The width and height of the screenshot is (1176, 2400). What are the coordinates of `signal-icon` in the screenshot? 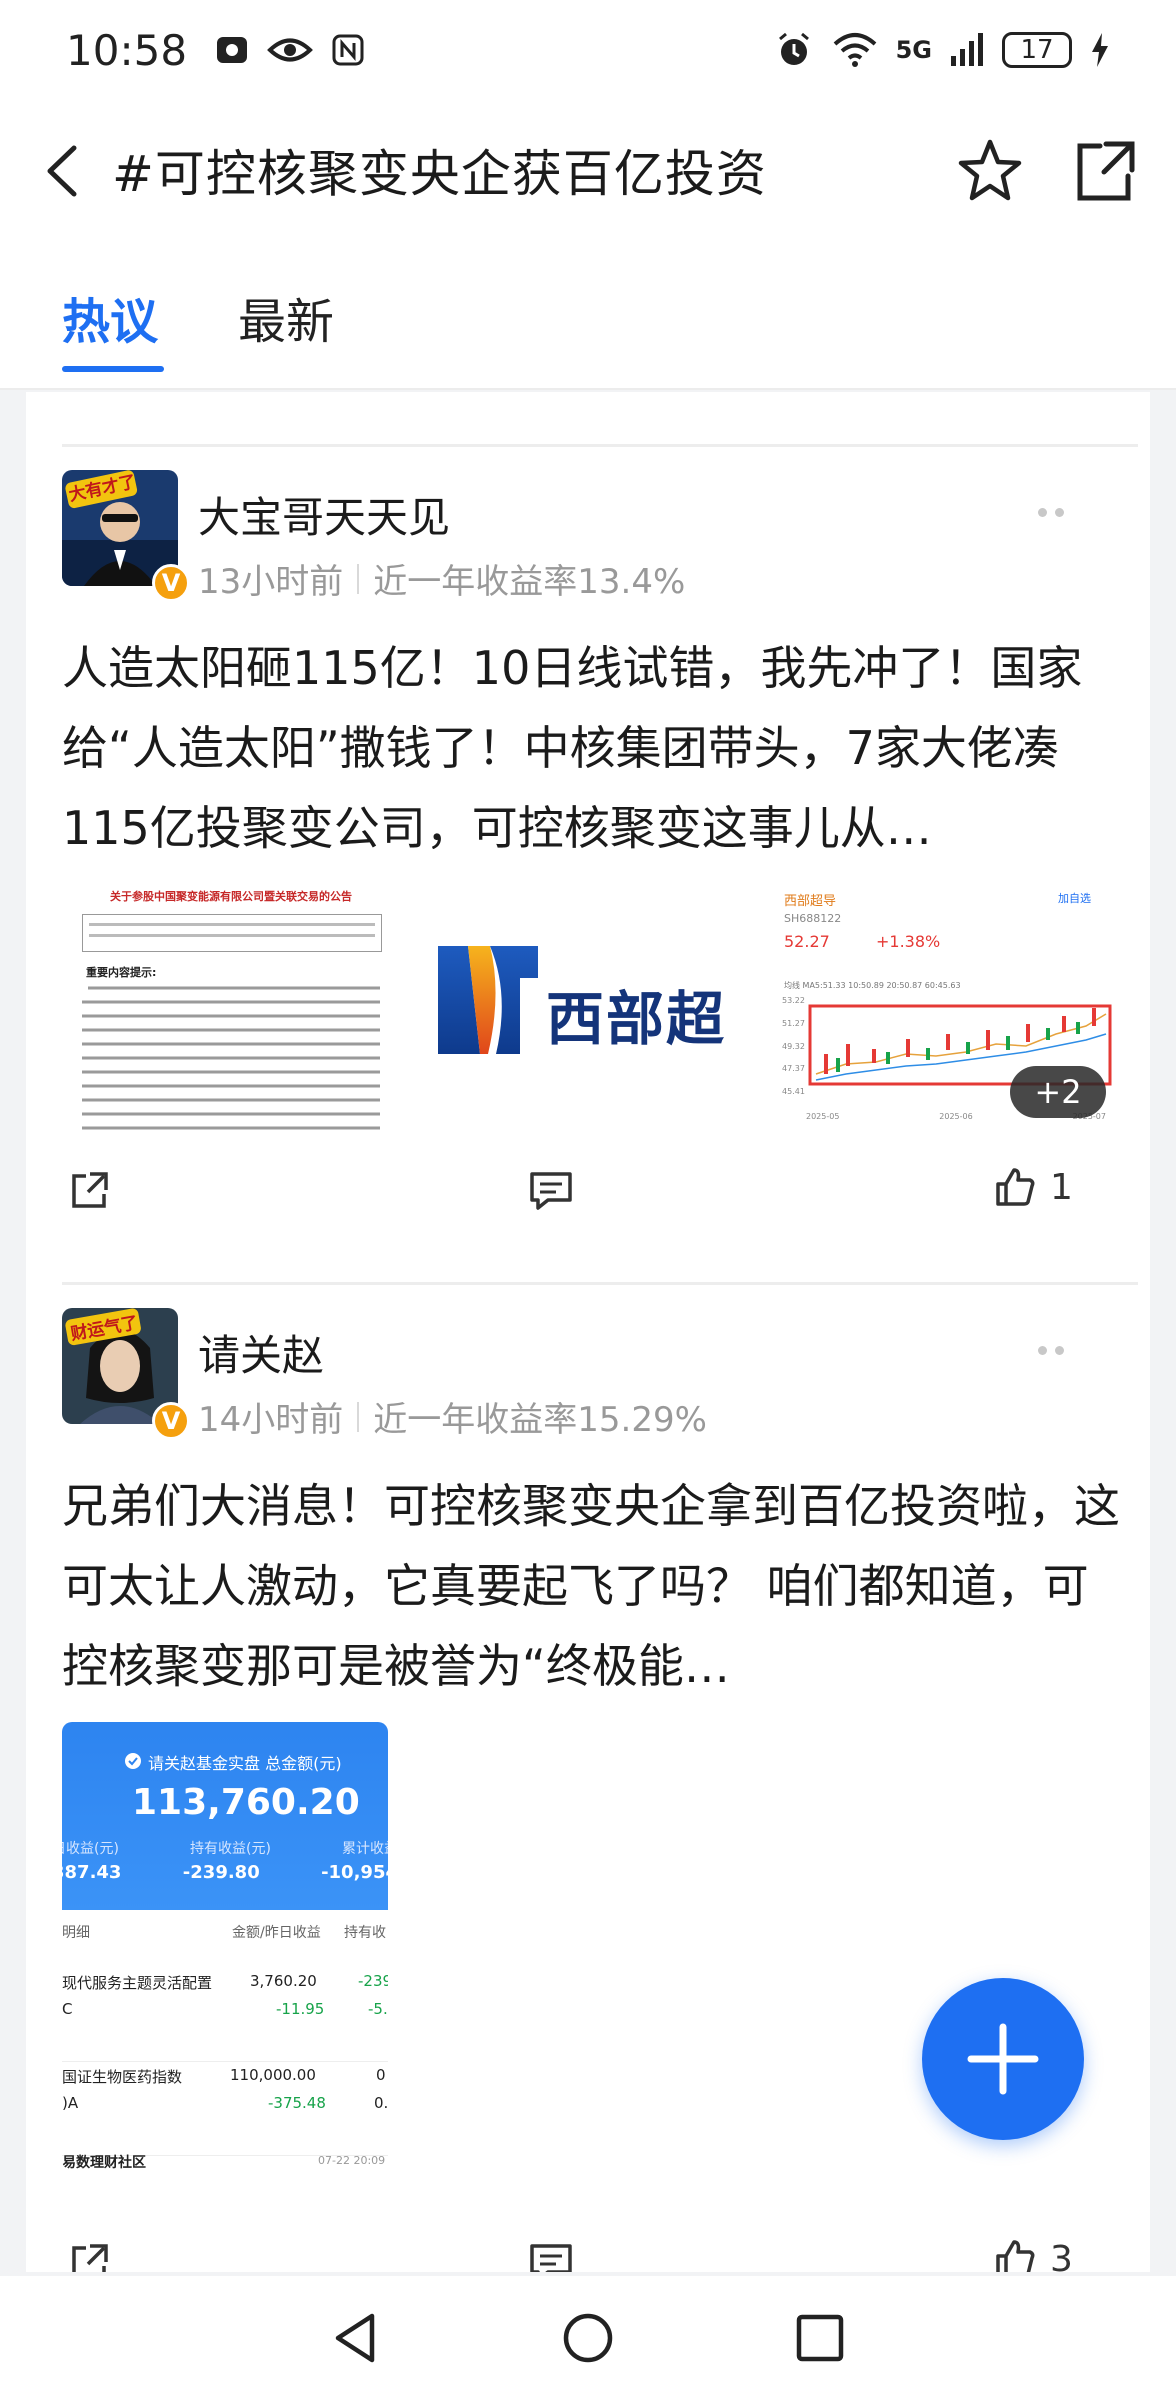 It's located at (967, 49).